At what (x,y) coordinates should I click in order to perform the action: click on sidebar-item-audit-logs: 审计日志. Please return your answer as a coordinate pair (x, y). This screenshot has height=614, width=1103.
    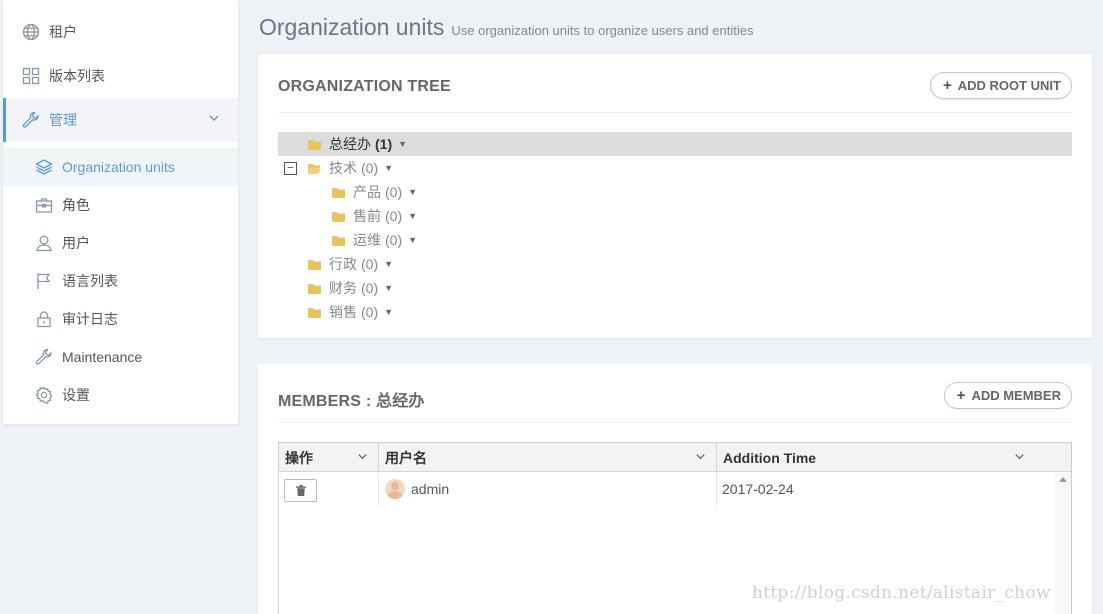
    Looking at the image, I should click on (120, 319).